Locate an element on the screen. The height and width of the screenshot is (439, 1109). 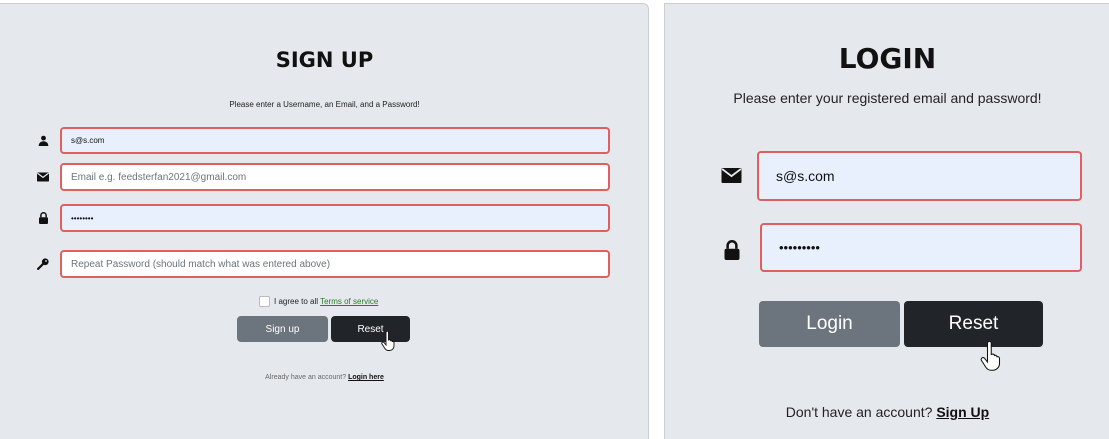
username-input-value: s@s.com is located at coordinates (88, 140).